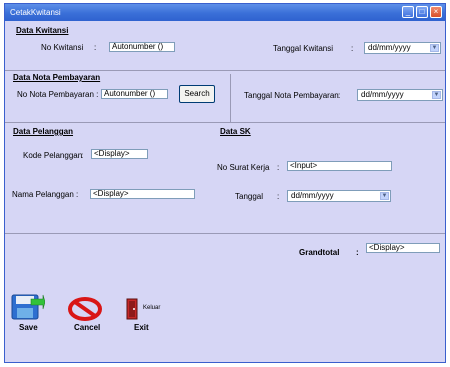  I want to click on tanggal-nota-label: Tanggal Nota Pembayaran, so click(291, 95).